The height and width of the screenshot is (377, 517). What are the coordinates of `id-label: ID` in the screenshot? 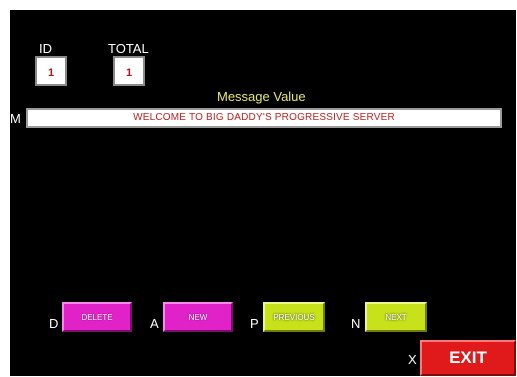 It's located at (45, 48).